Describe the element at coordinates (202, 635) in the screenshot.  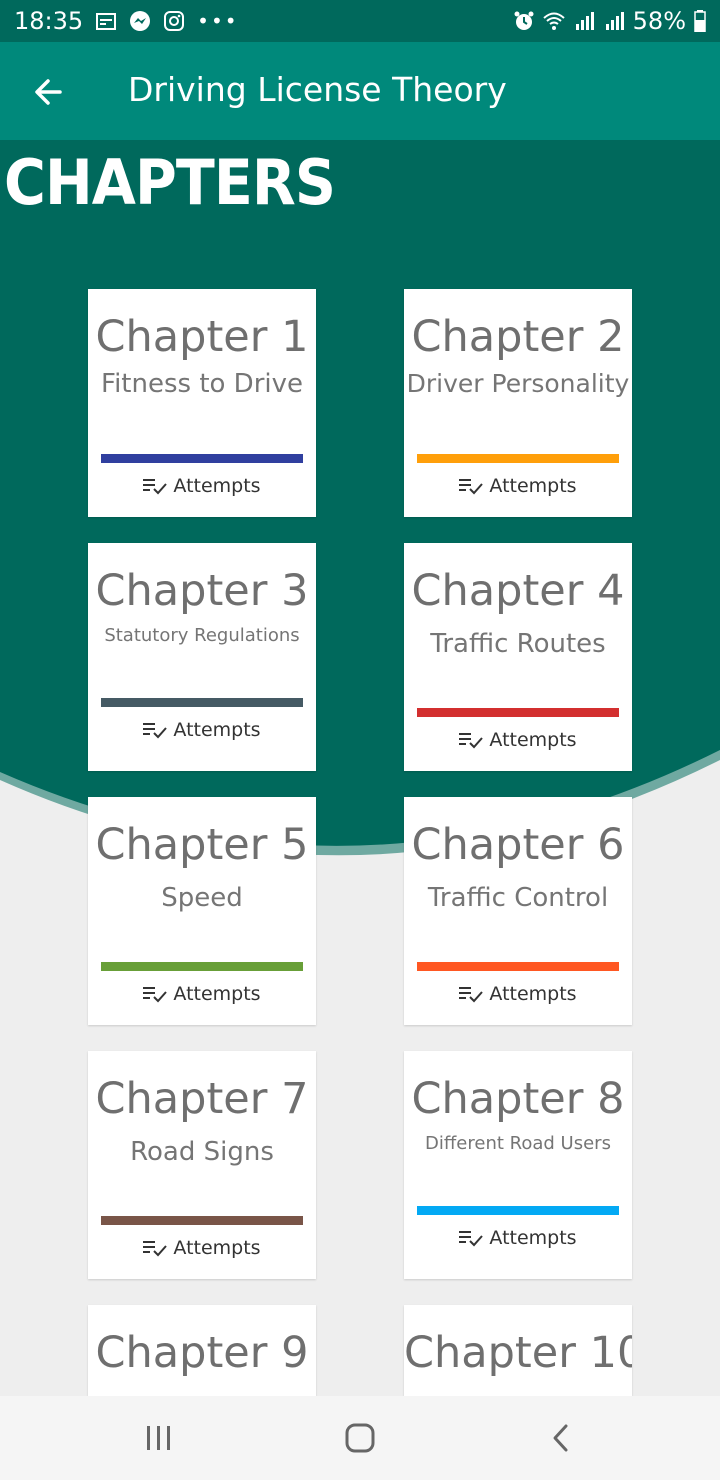
I see `chapter-subtitle: Statutory Regulations` at that location.